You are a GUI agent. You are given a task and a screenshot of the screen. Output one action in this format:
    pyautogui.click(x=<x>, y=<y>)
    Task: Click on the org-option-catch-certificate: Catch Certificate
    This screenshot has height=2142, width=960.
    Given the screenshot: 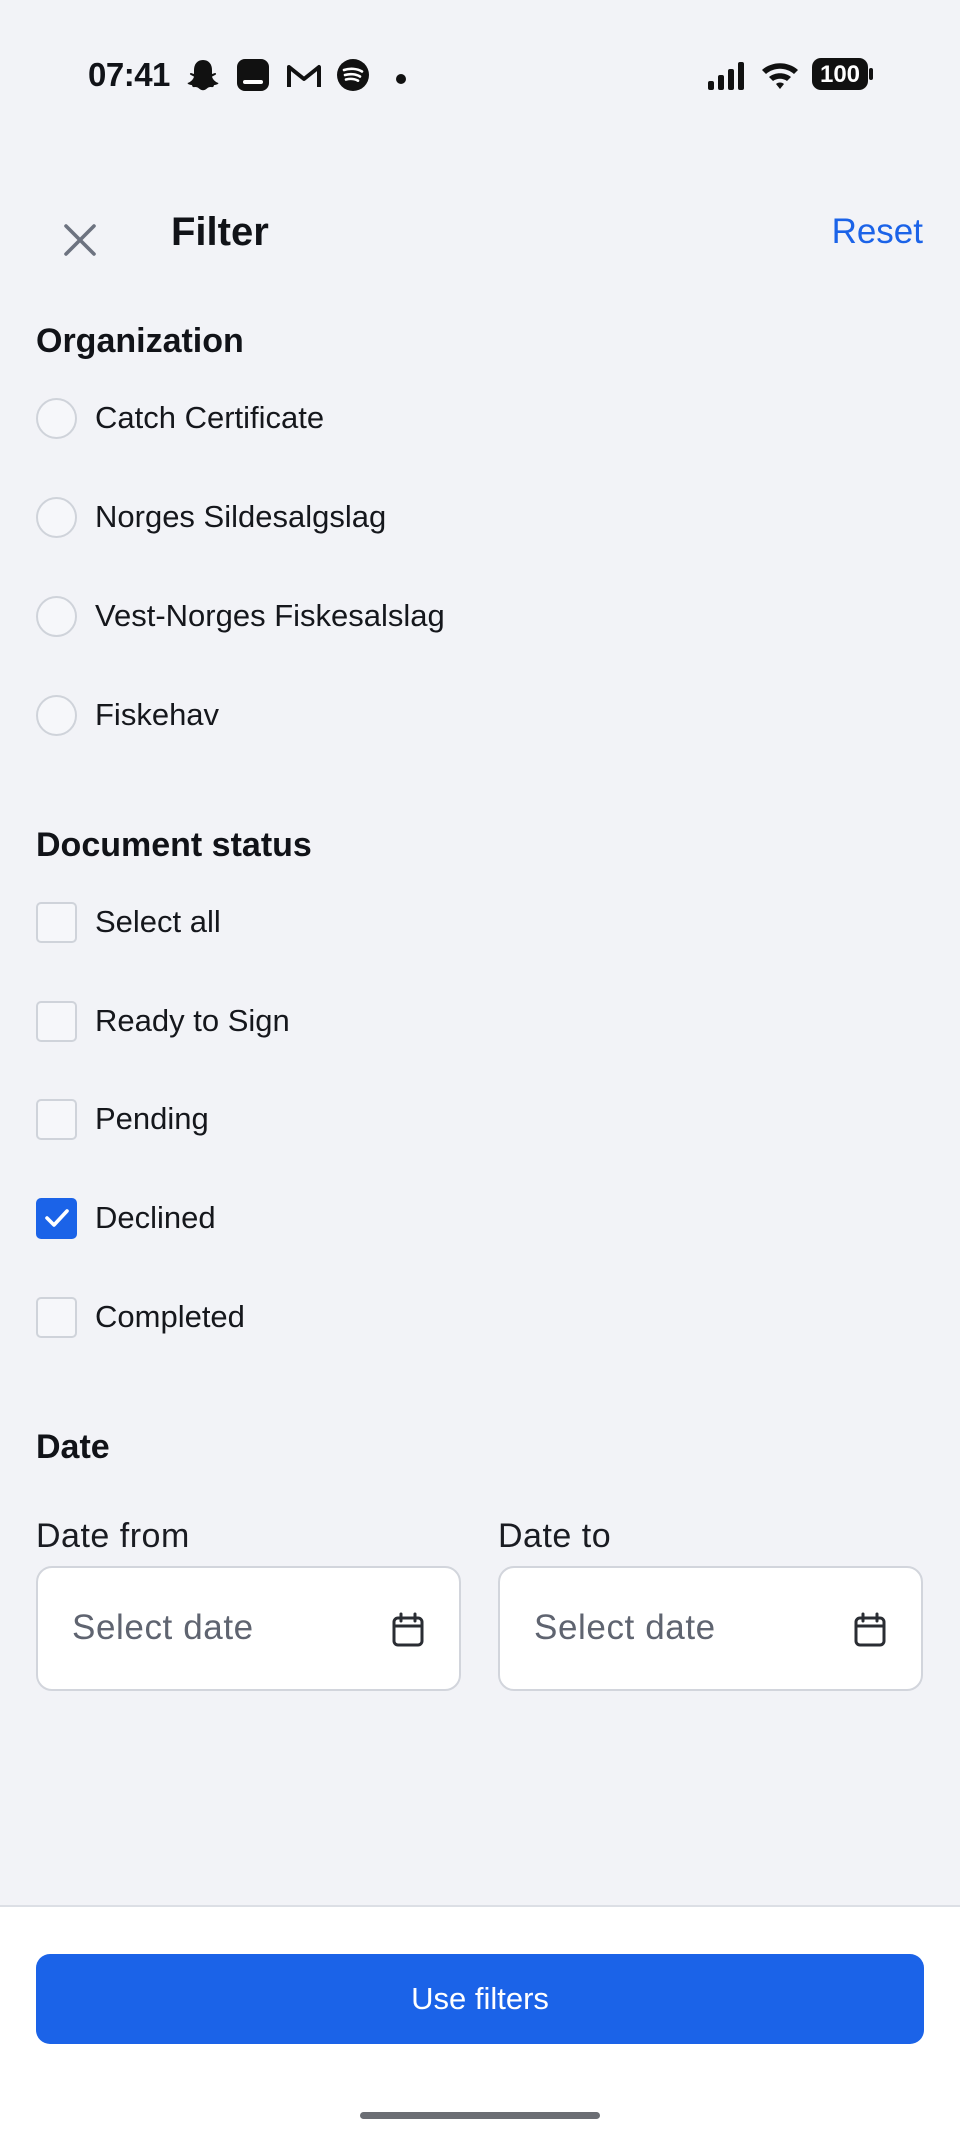 What is the action you would take?
    pyautogui.click(x=180, y=418)
    